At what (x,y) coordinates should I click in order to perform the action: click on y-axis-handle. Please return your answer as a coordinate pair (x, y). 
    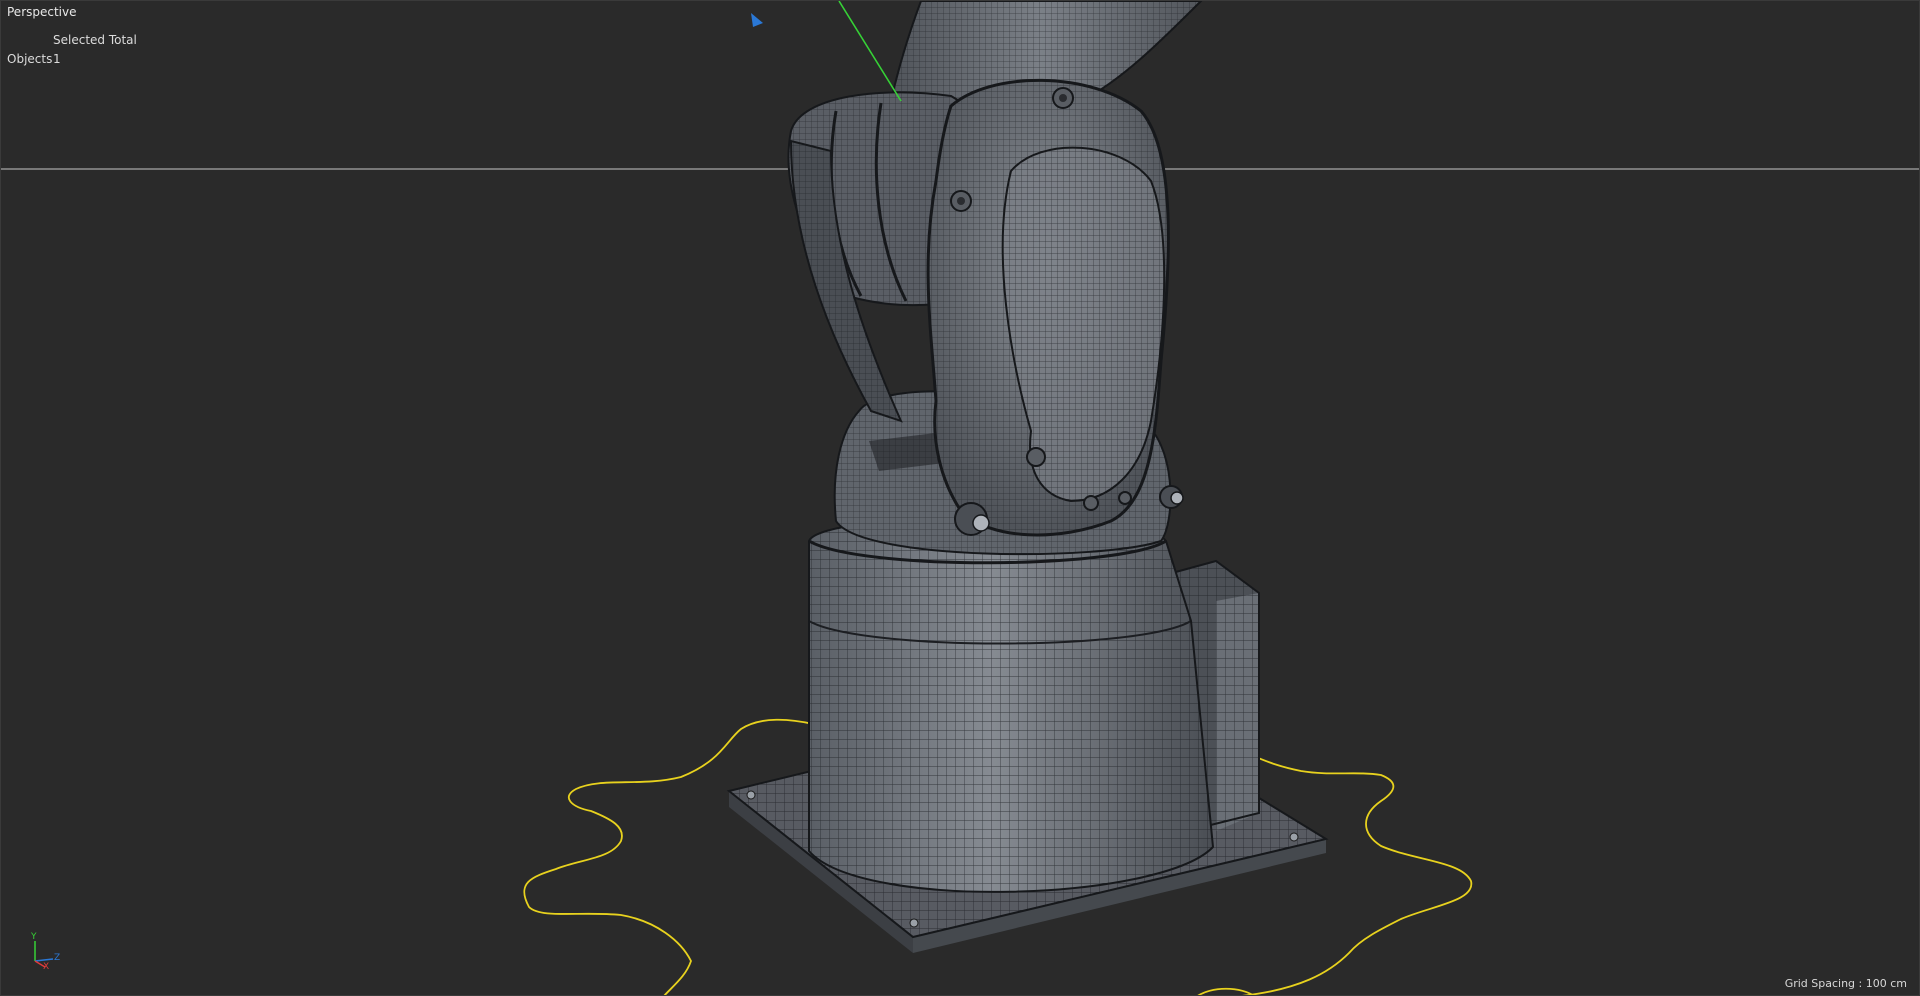
    Looking at the image, I should click on (870, 51).